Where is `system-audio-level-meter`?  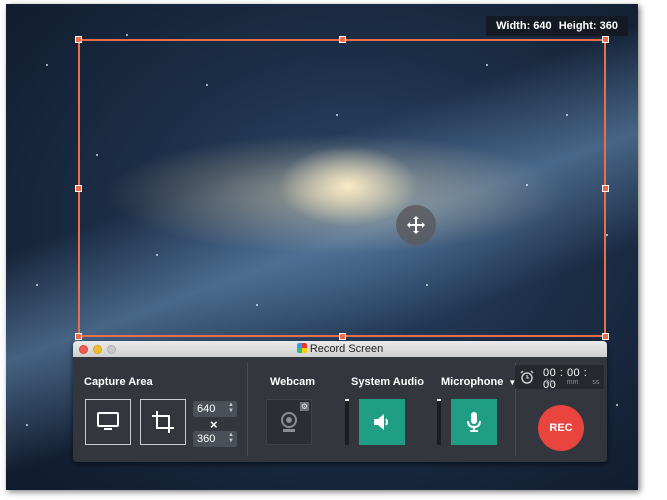 system-audio-level-meter is located at coordinates (347, 422).